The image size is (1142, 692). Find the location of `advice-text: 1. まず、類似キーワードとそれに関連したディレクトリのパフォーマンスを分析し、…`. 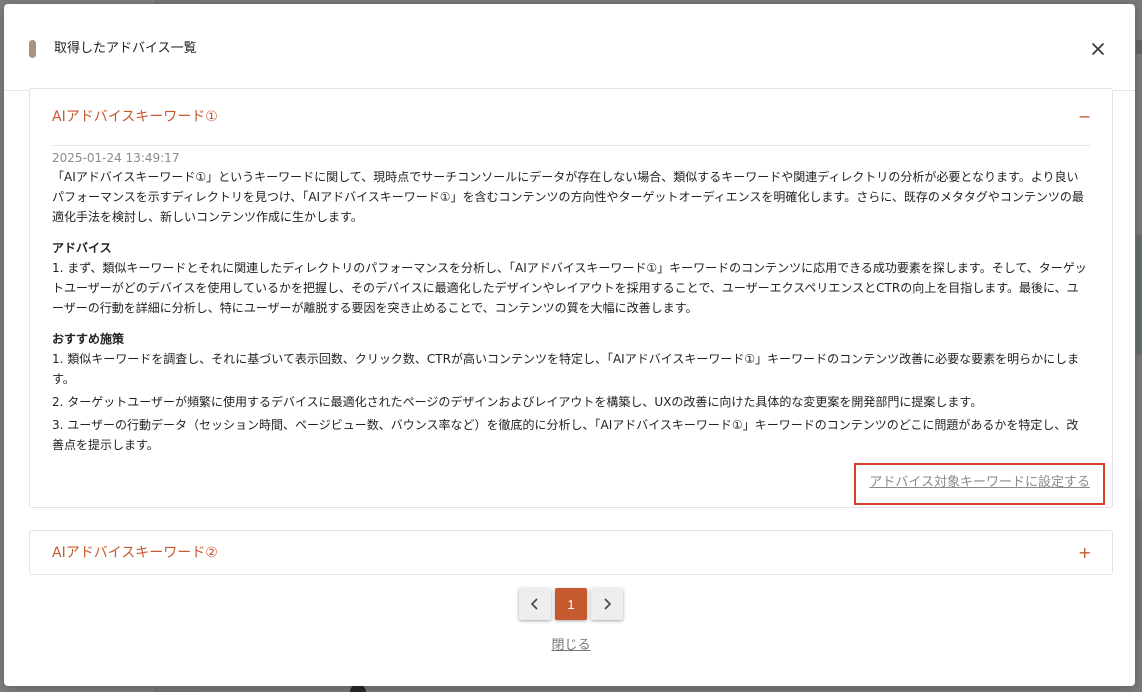

advice-text: 1. まず、類似キーワードとそれに関連したディレクトリのパフォーマンスを分析し、… is located at coordinates (569, 288).